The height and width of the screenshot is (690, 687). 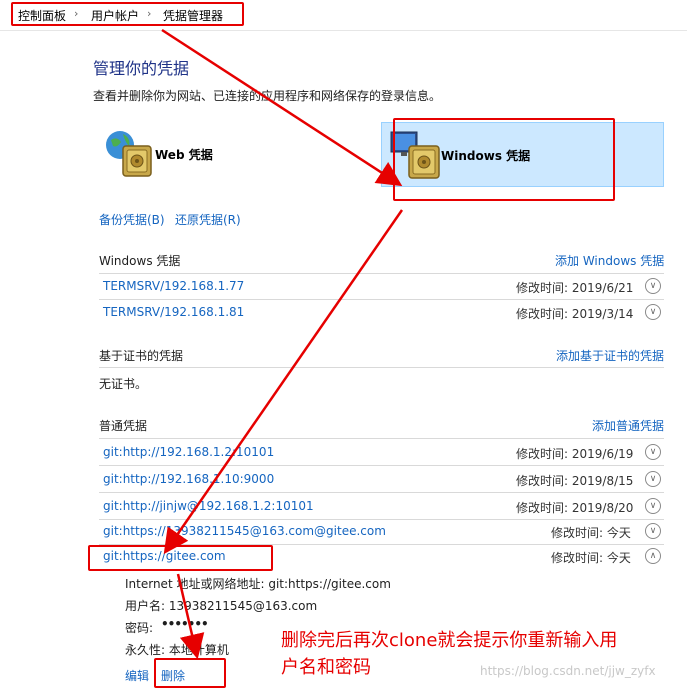 I want to click on arrow-breadcrumb-to-windows, so click(x=282, y=107).